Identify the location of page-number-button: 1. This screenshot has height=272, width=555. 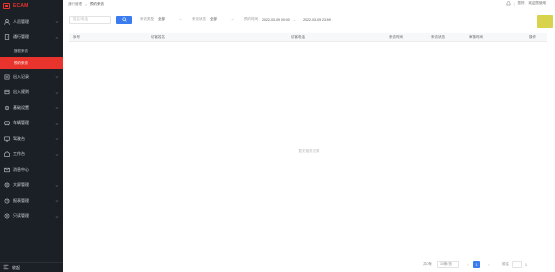
(476, 264).